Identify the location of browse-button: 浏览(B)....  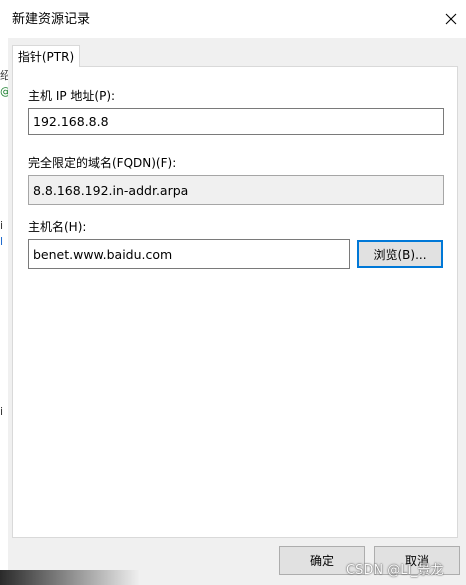
(400, 254).